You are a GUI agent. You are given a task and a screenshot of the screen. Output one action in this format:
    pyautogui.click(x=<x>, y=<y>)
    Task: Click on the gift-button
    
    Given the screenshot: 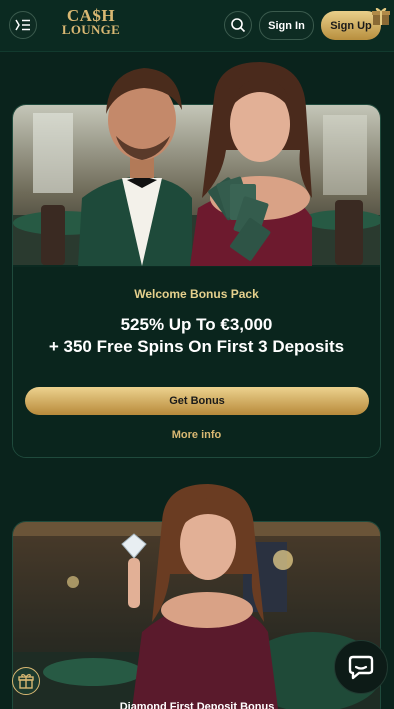 What is the action you would take?
    pyautogui.click(x=26, y=681)
    